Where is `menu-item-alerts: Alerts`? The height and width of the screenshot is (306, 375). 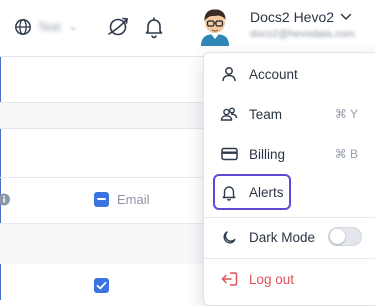 menu-item-alerts: Alerts is located at coordinates (289, 192).